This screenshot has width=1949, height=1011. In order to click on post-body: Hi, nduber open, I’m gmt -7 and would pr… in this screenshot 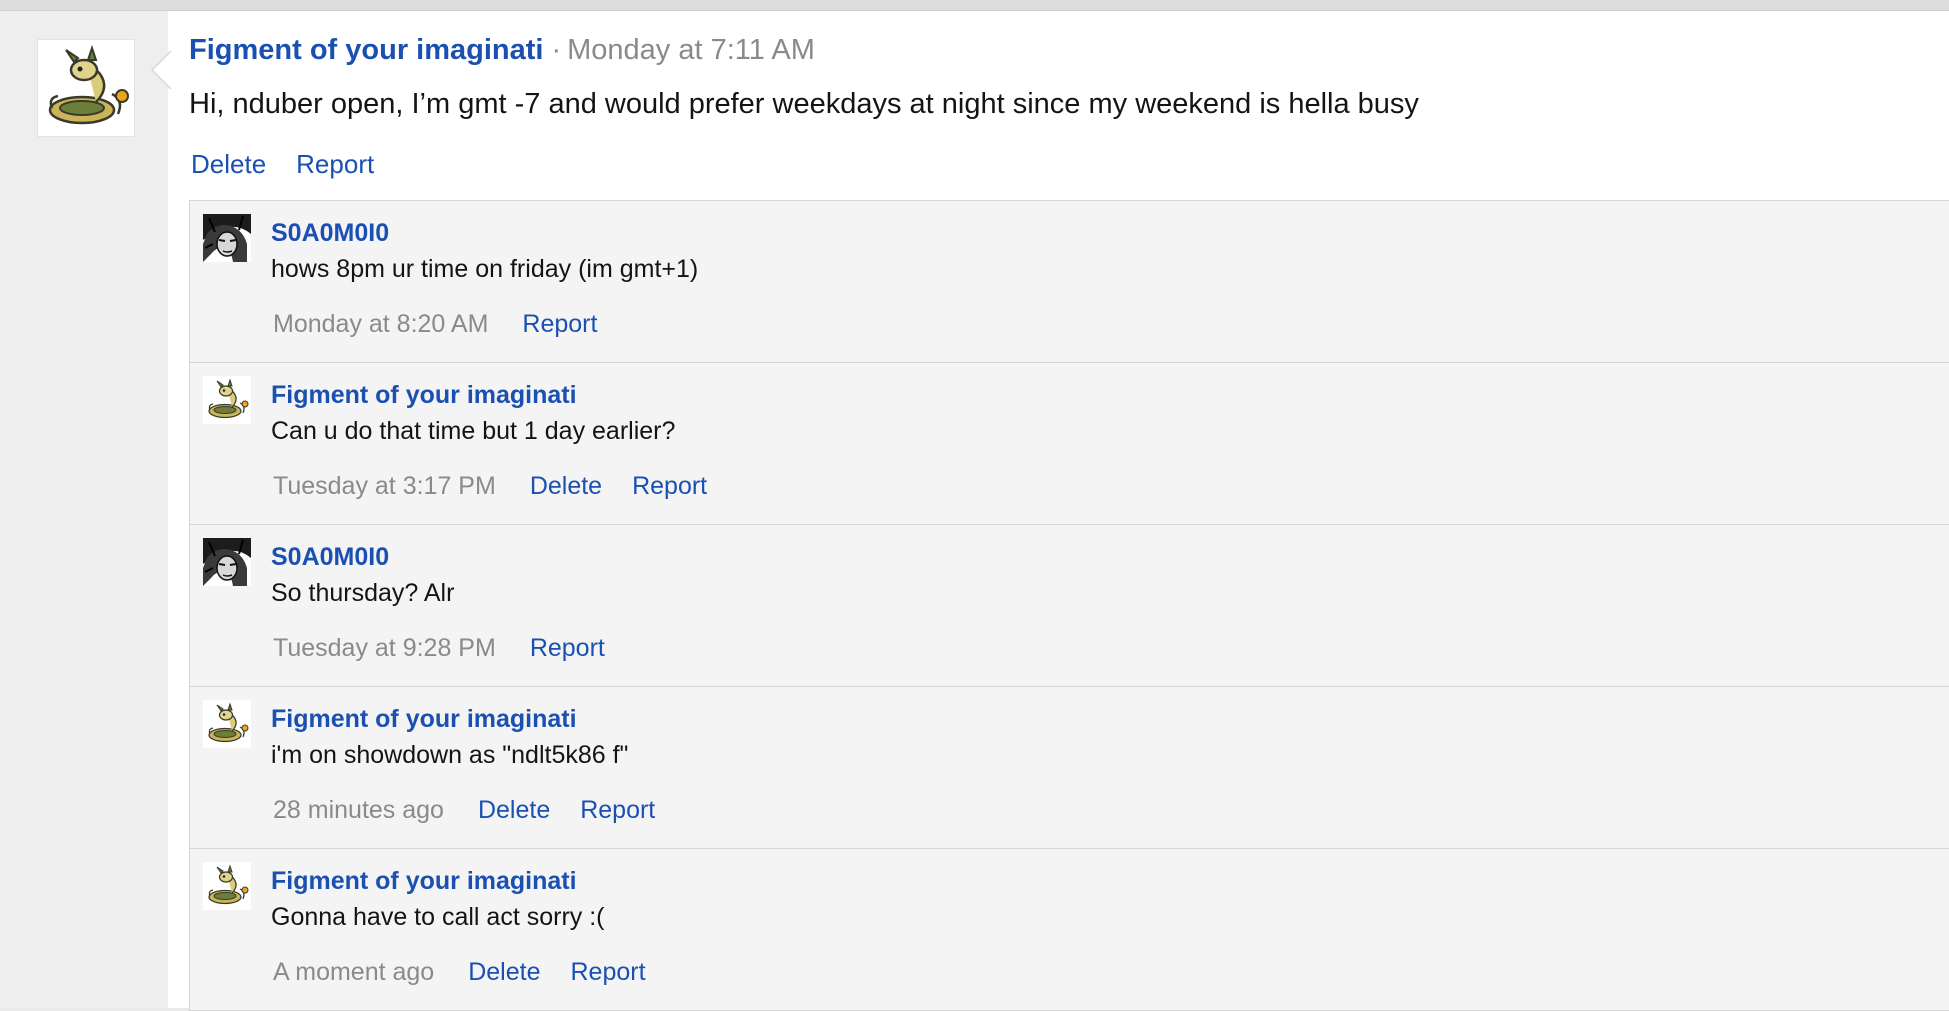, I will do `click(804, 104)`.